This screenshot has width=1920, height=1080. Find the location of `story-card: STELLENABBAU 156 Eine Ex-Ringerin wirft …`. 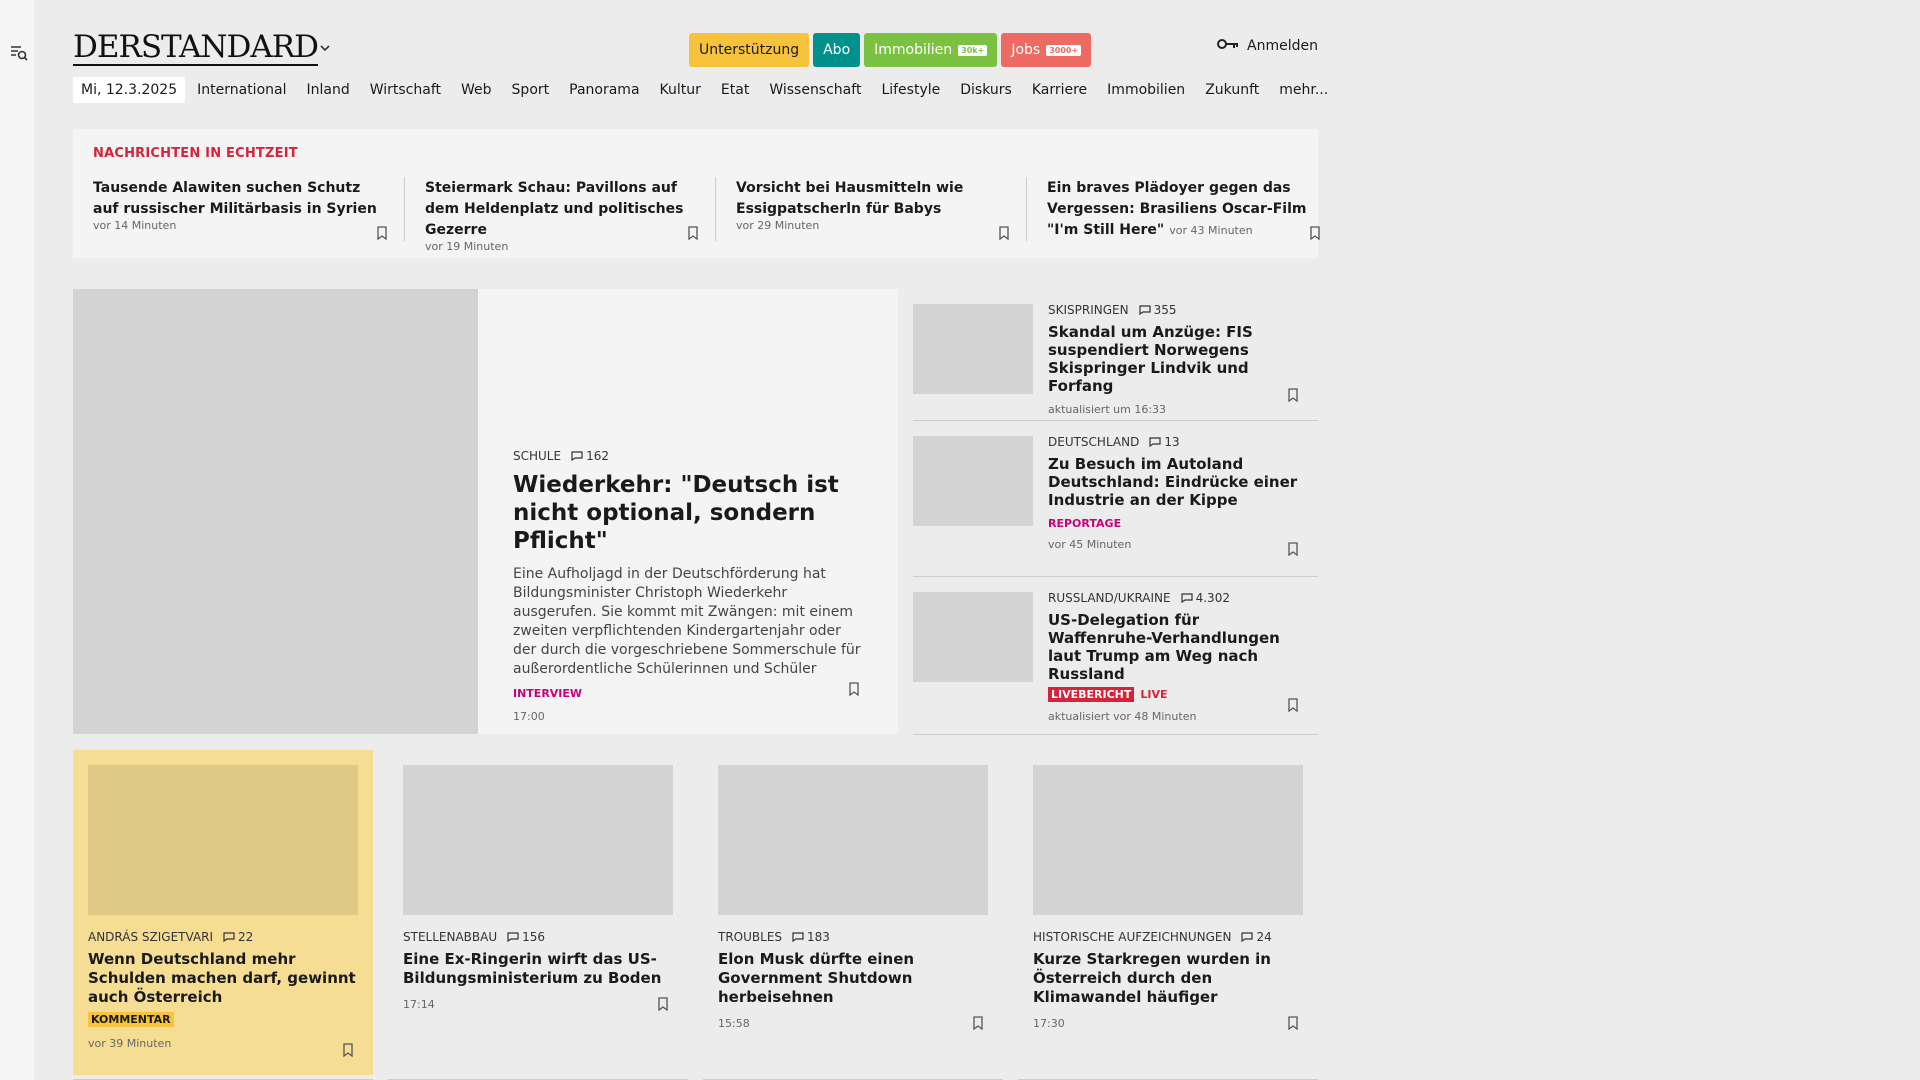

story-card: STELLENABBAU 156 Eine Ex-Ringerin wirft … is located at coordinates (538, 912).